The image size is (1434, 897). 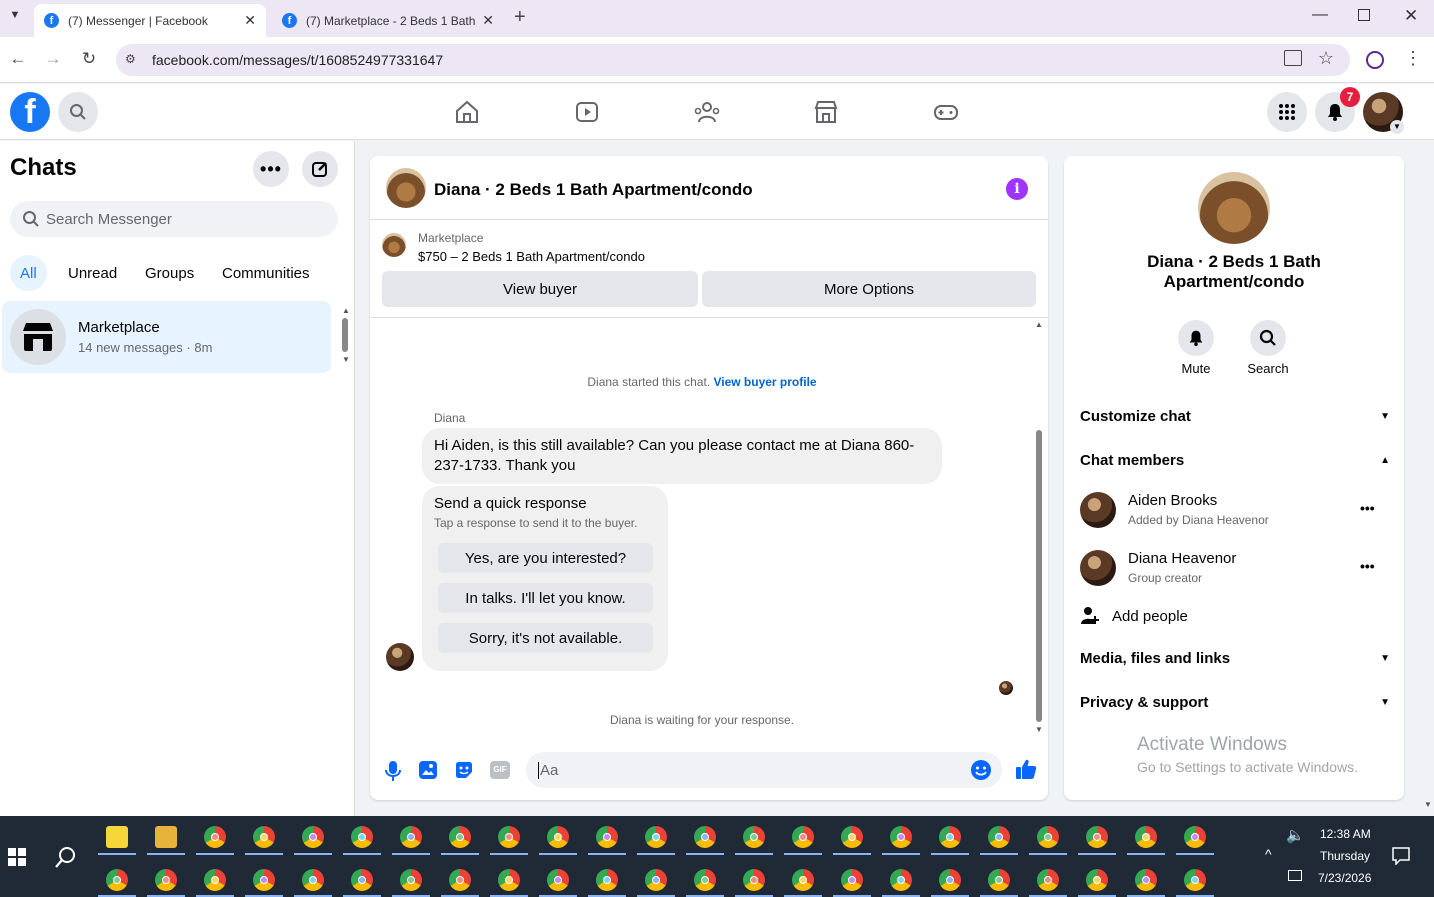 I want to click on listing-avatar, so click(x=406, y=188).